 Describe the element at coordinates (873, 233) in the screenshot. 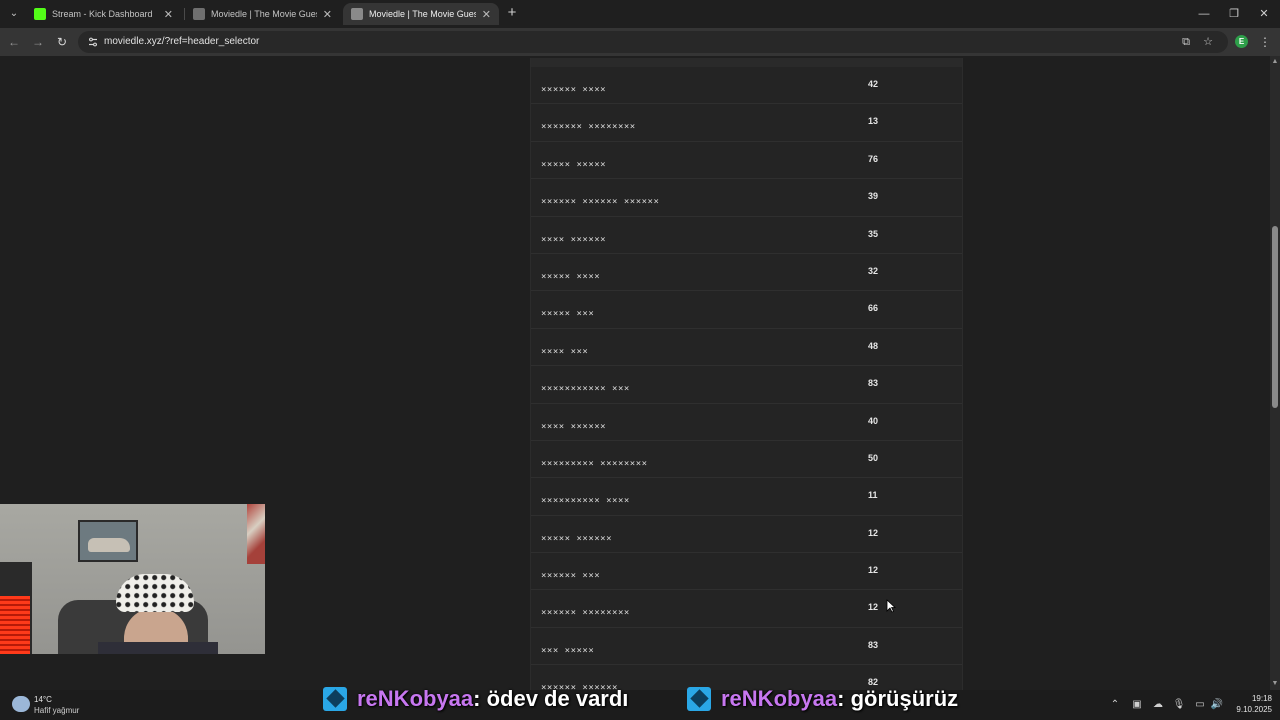

I see `movie-score: 35` at that location.